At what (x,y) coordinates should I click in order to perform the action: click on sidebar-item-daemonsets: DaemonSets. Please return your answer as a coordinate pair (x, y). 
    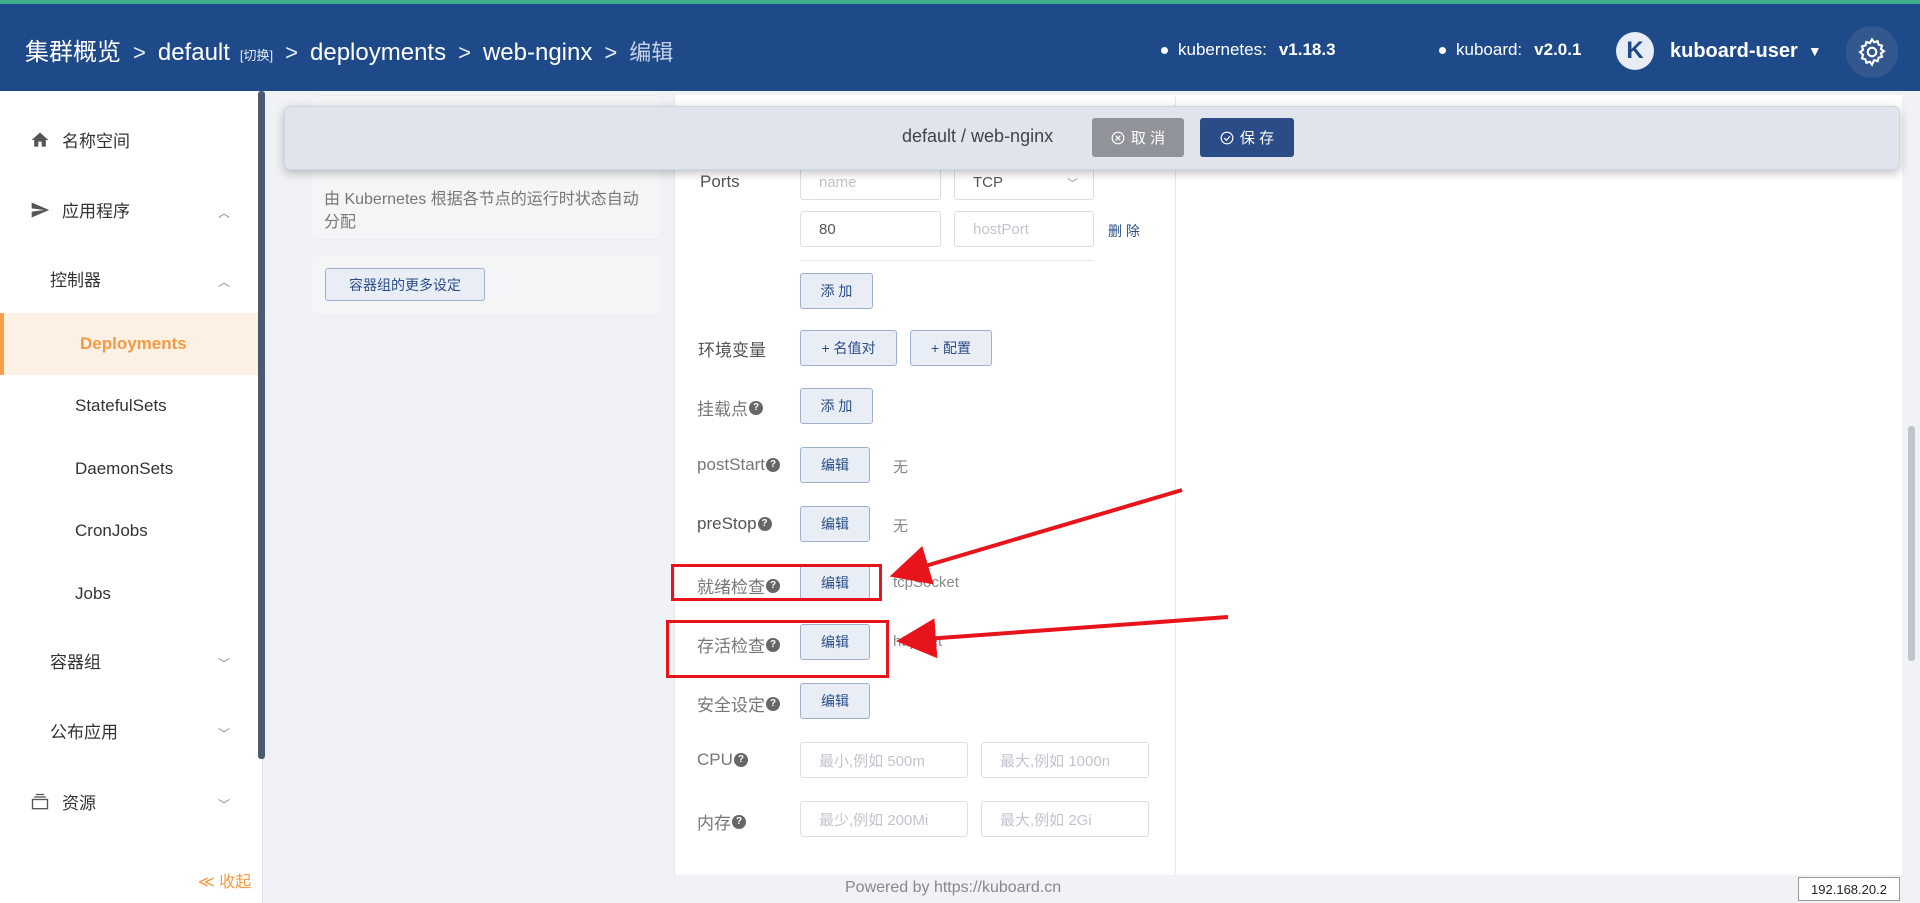
    Looking at the image, I should click on (129, 469).